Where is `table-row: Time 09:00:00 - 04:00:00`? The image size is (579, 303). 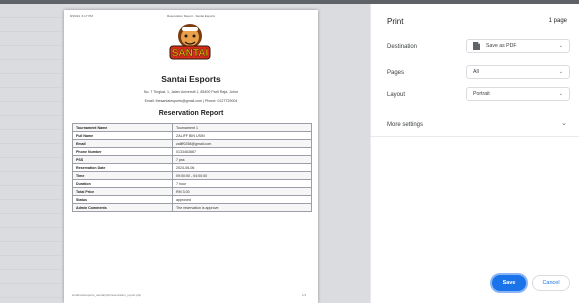 table-row: Time 09:00:00 - 04:00:00 is located at coordinates (192, 175).